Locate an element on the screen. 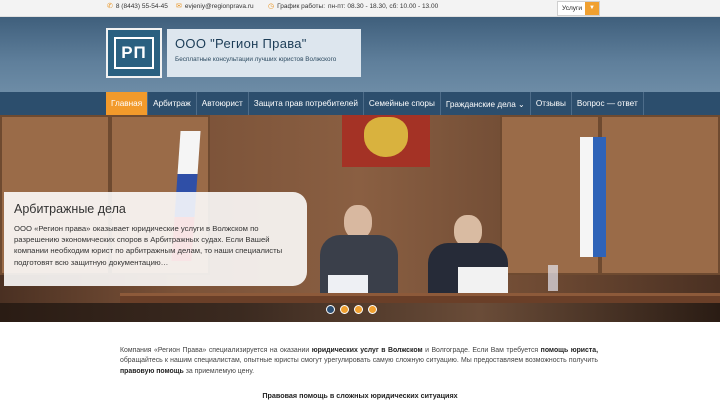 The width and height of the screenshot is (720, 405). coat-of-arms is located at coordinates (386, 141).